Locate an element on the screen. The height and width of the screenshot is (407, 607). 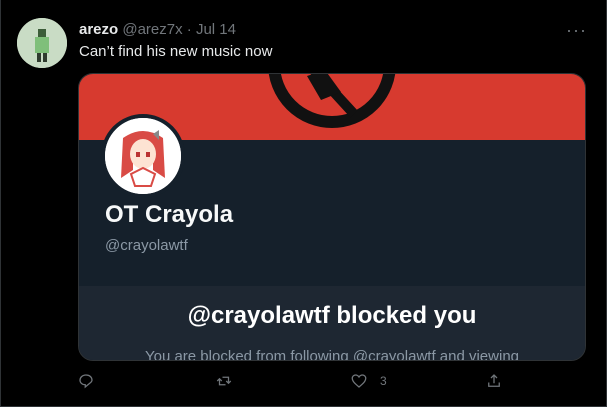
tweet-actions: 3 is located at coordinates (292, 382).